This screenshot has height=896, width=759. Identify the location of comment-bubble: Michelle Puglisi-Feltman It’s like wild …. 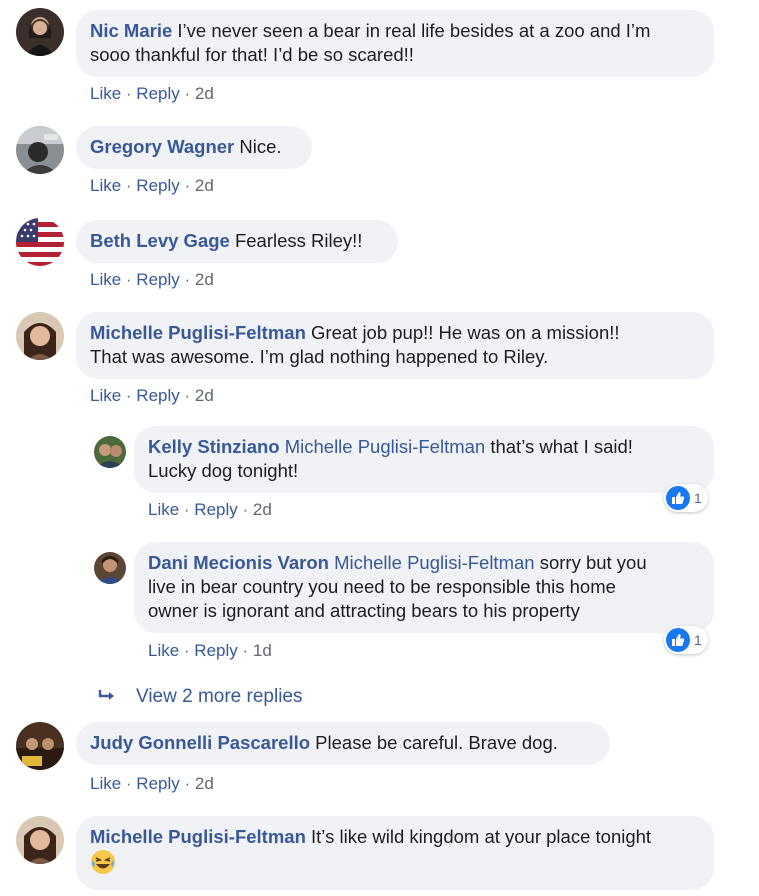
(395, 853).